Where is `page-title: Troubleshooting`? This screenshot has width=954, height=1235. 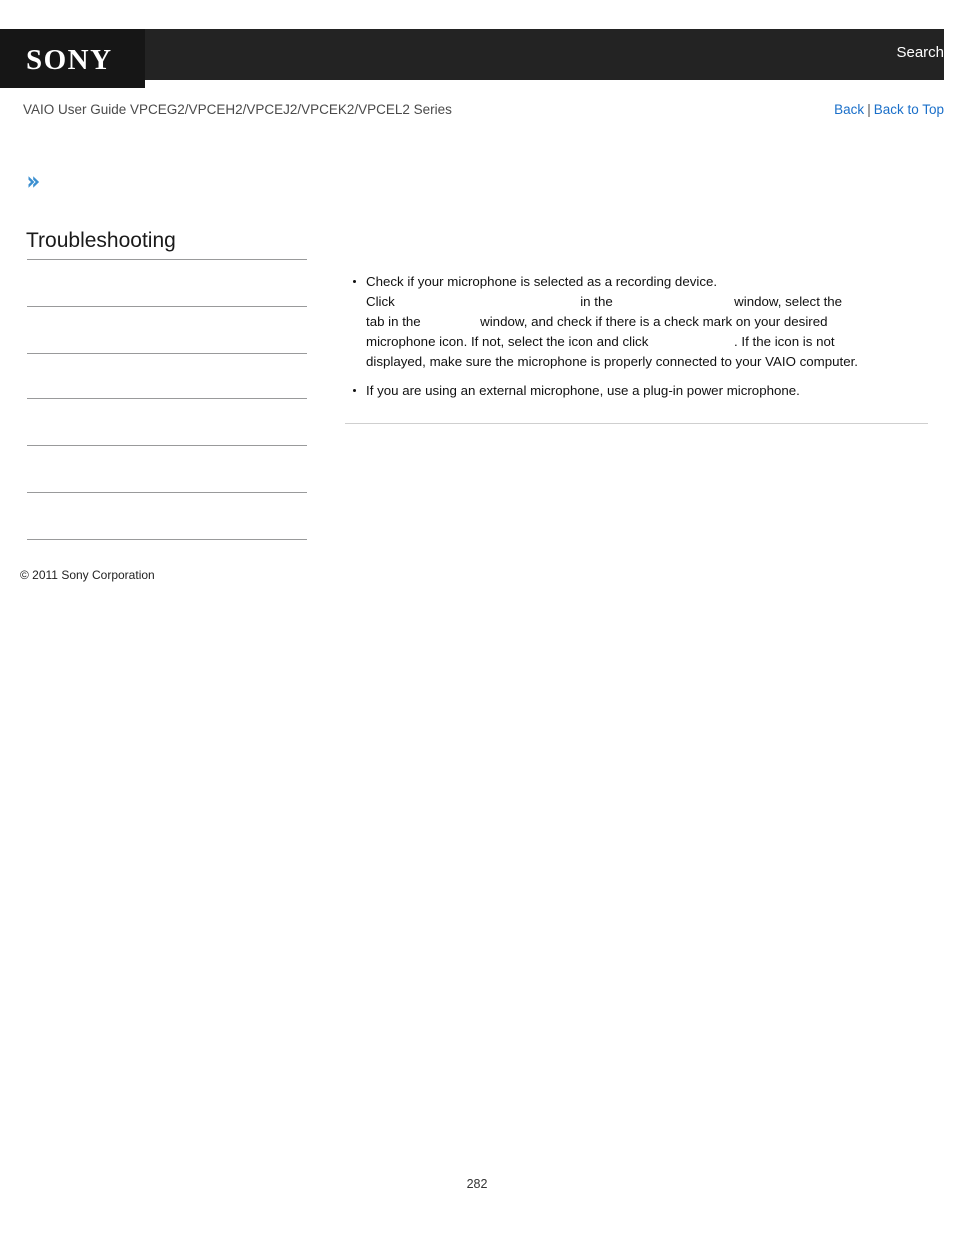 page-title: Troubleshooting is located at coordinates (101, 240).